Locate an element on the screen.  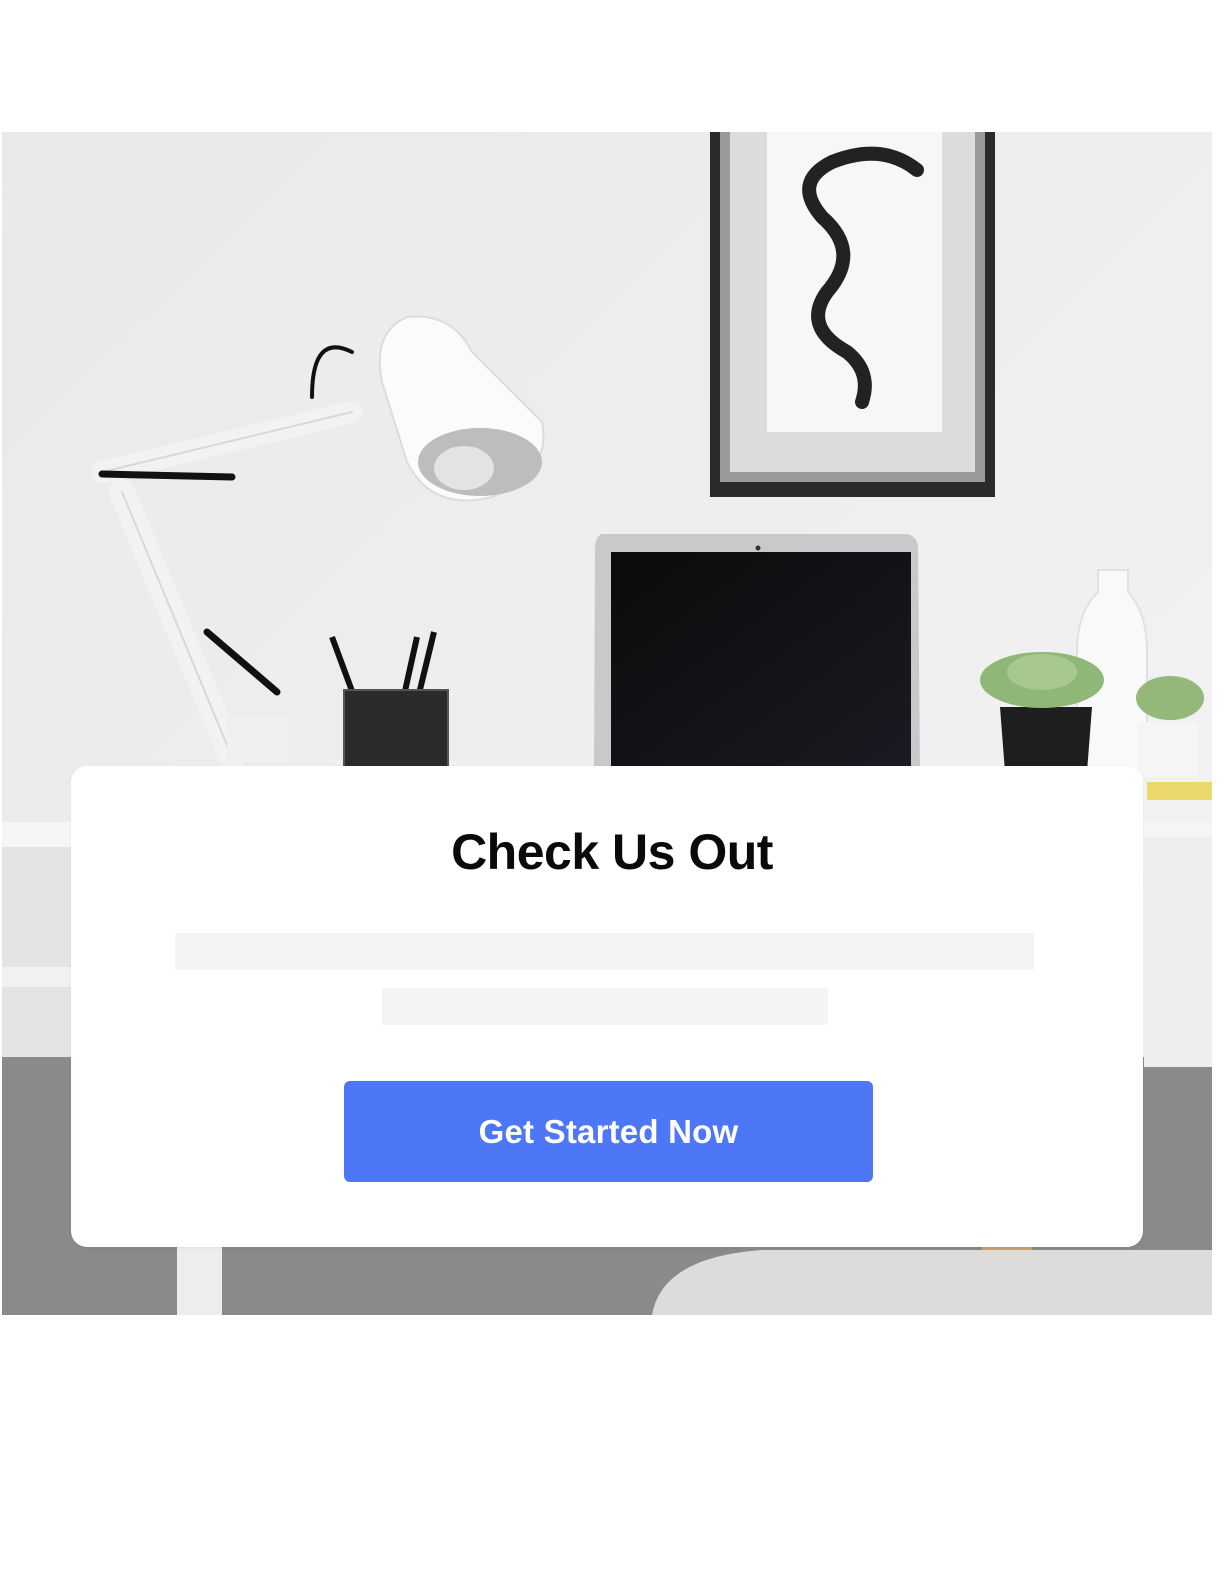
get-started-button: Get Started Now is located at coordinates (608, 1131).